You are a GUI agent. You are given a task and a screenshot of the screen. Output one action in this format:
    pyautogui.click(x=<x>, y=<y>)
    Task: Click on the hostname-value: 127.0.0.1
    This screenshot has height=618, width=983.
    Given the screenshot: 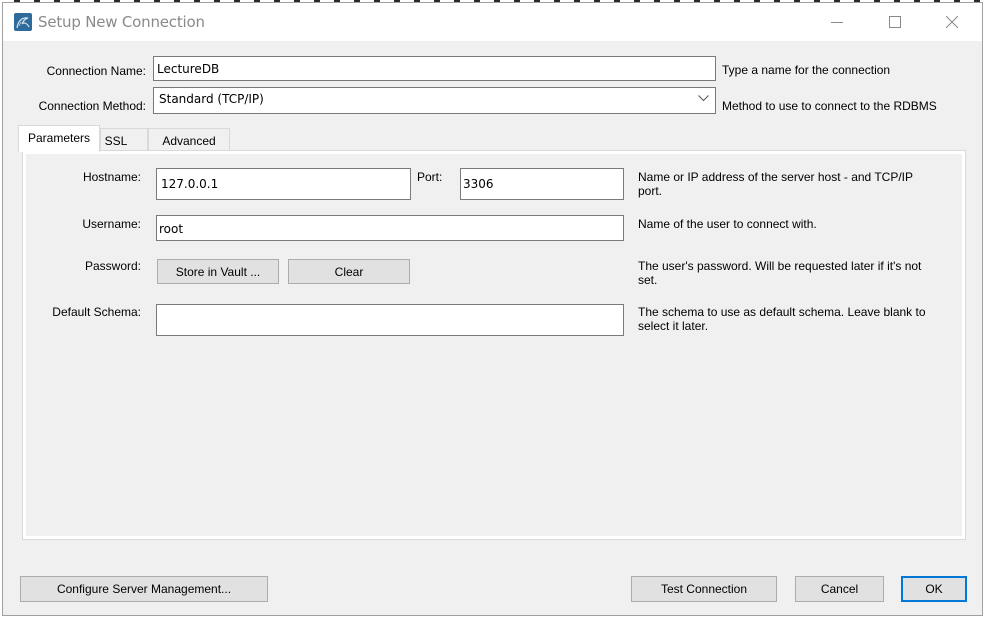 What is the action you would take?
    pyautogui.click(x=190, y=184)
    